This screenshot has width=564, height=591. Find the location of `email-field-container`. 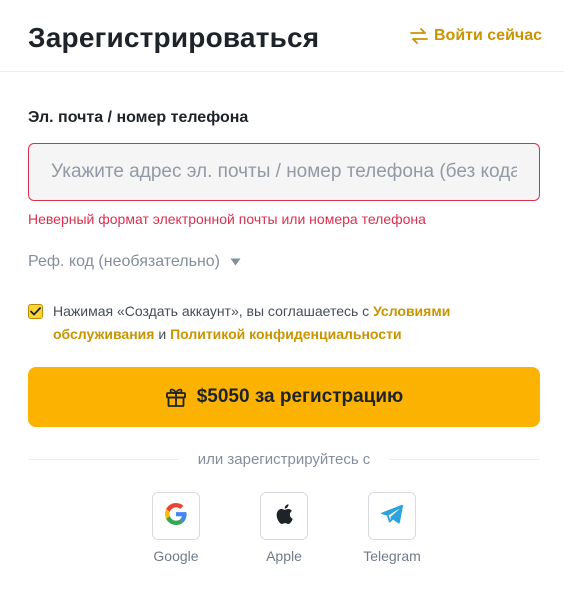

email-field-container is located at coordinates (284, 172).